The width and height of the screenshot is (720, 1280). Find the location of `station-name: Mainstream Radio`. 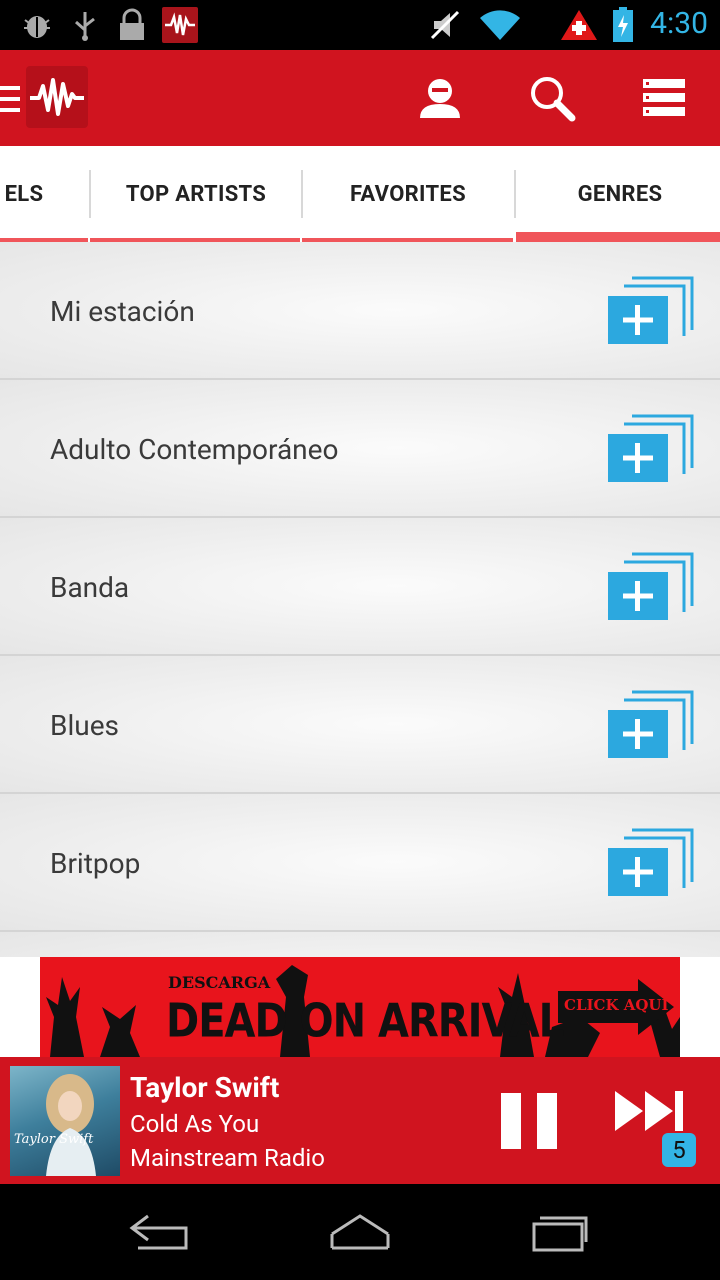

station-name: Mainstream Radio is located at coordinates (227, 1158).